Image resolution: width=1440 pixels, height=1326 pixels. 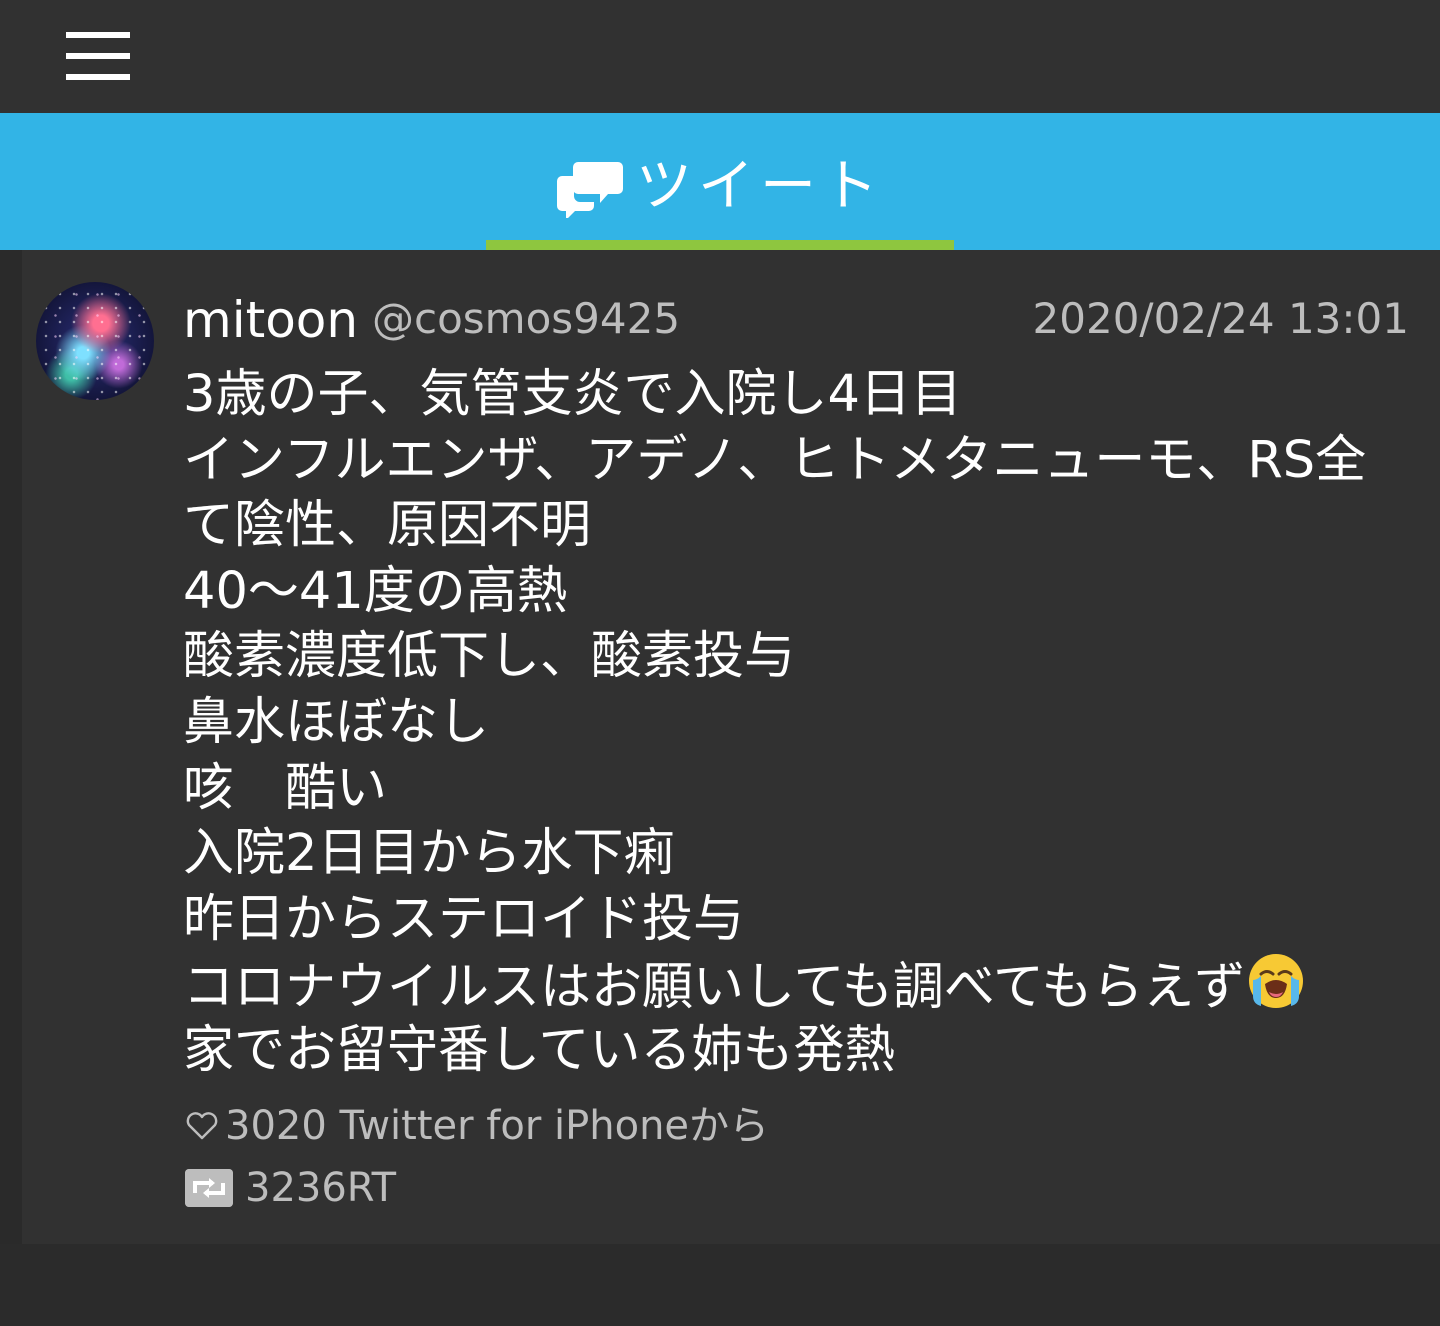 I want to click on tweet-line: 酸素濃度低下し、酸素投与, so click(x=489, y=657).